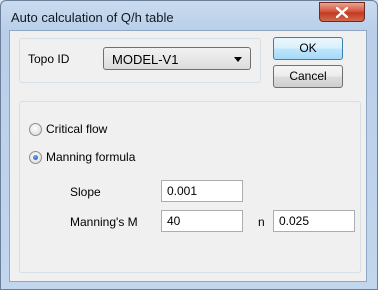 Image resolution: width=378 pixels, height=290 pixels. I want to click on topo-id-label: Topo ID, so click(49, 59).